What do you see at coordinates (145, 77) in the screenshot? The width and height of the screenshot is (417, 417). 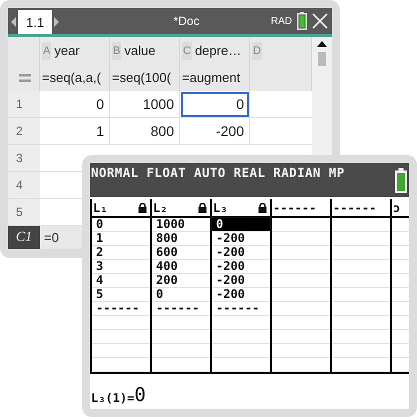 I see `formula-cell: =seq(100(` at bounding box center [145, 77].